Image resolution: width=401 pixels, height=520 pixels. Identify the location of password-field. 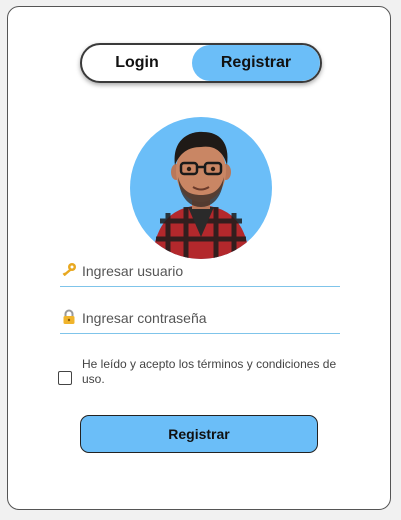
(200, 319).